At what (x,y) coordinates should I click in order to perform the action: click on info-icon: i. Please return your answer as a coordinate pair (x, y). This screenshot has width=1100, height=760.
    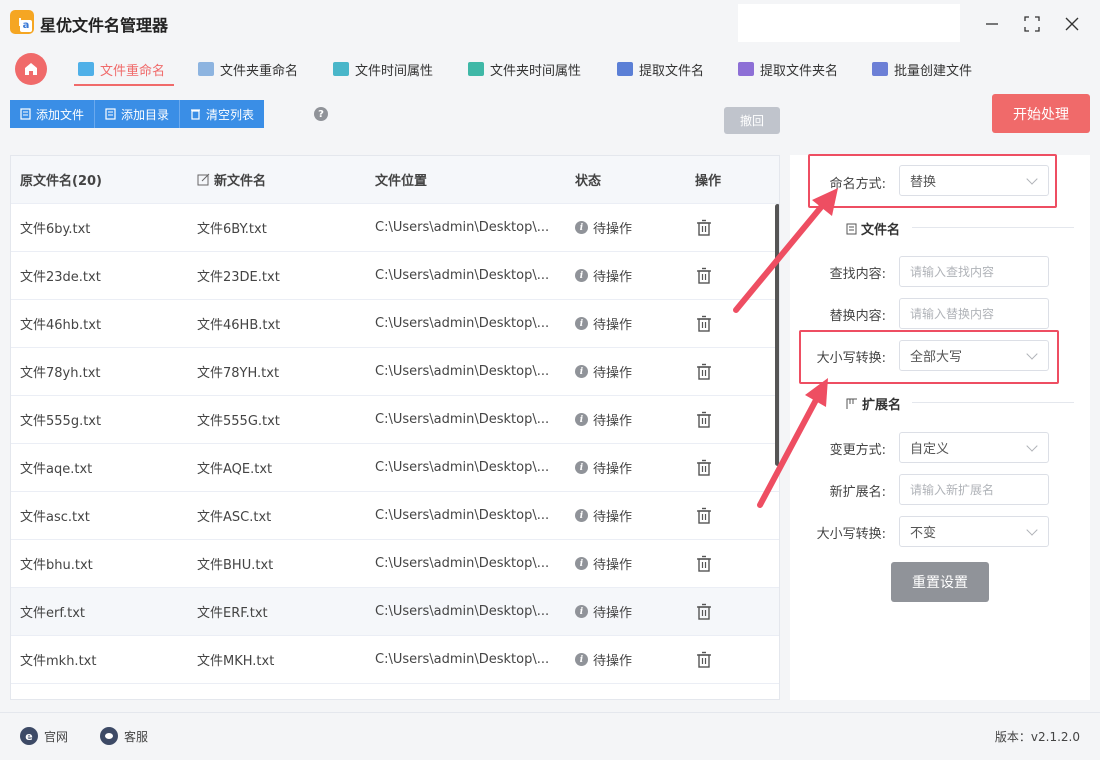
    Looking at the image, I should click on (581, 419).